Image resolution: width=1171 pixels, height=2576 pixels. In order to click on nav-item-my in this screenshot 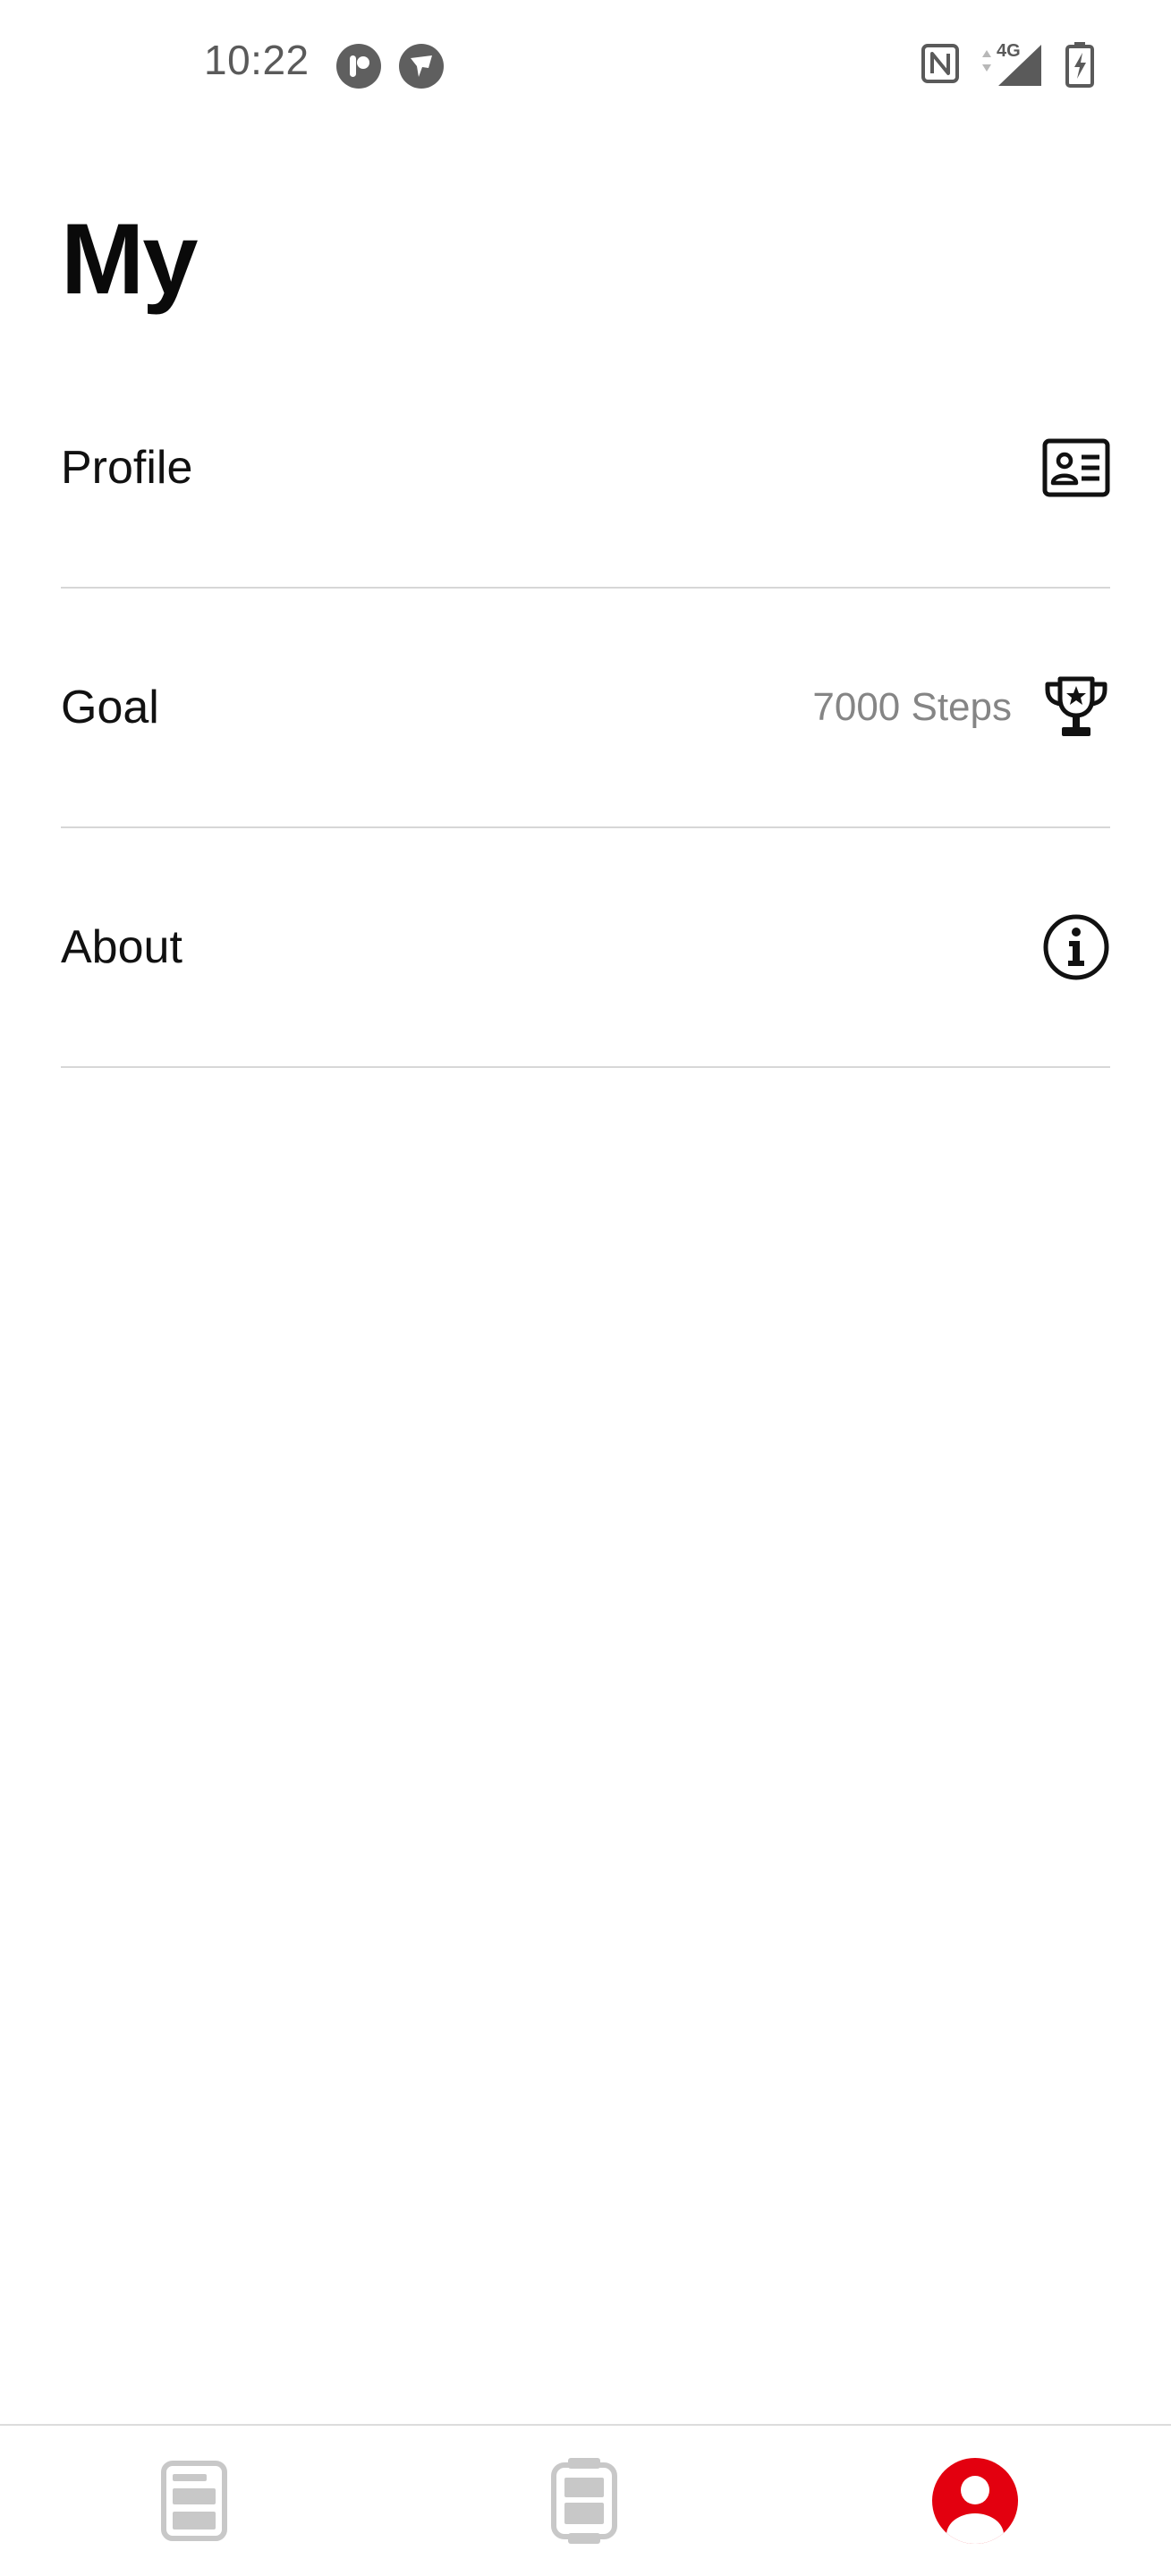, I will do `click(975, 2501)`.